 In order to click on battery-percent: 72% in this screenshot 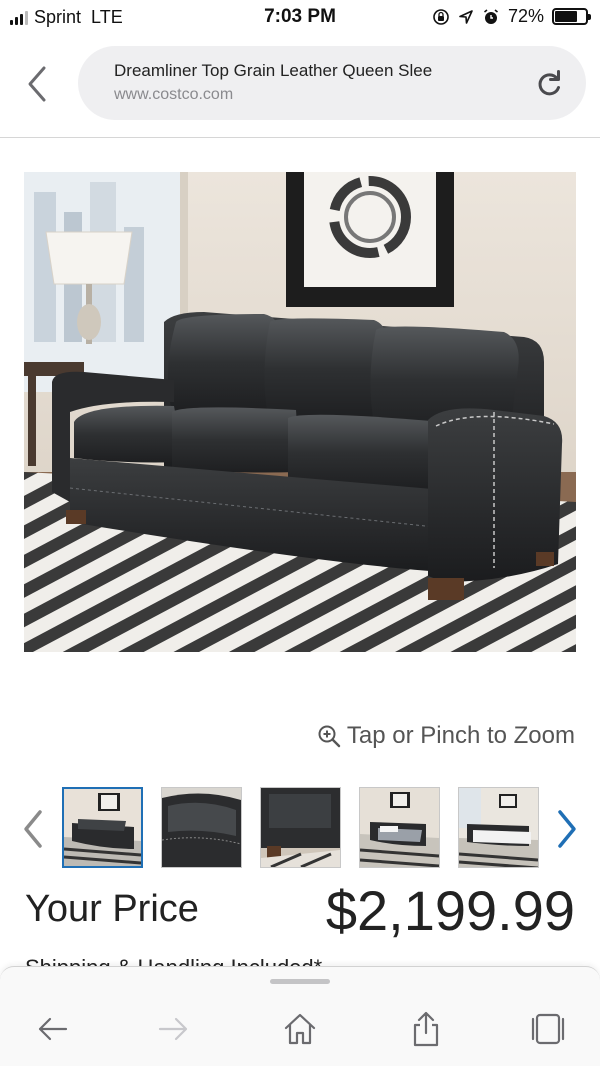, I will do `click(525, 16)`.